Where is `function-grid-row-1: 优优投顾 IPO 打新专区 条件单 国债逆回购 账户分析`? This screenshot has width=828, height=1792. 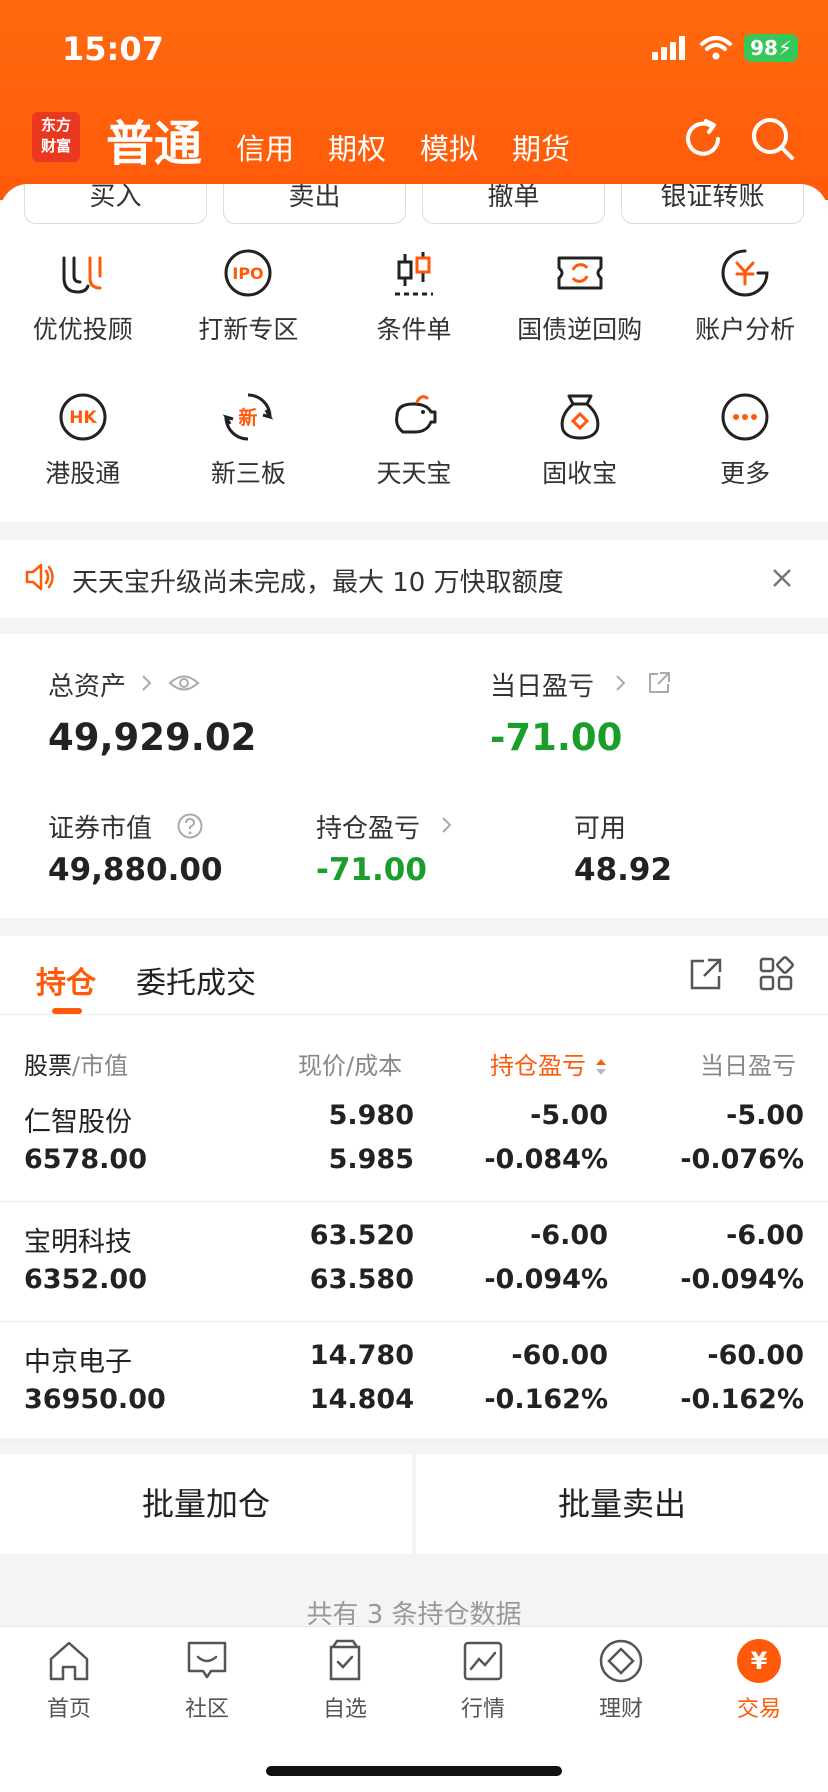 function-grid-row-1: 优优投顾 IPO 打新专区 条件单 国债逆回购 账户分析 is located at coordinates (414, 296).